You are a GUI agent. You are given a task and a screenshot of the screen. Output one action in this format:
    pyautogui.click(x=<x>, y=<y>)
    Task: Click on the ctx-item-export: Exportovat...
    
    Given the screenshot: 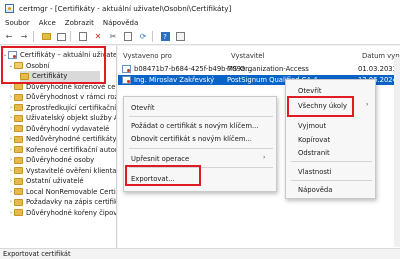 What is the action you would take?
    pyautogui.click(x=153, y=178)
    